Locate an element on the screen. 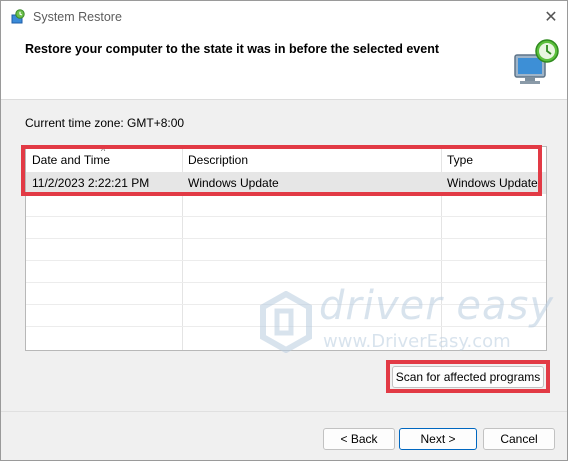 This screenshot has width=568, height=461. close-icon: ✕ is located at coordinates (551, 17).